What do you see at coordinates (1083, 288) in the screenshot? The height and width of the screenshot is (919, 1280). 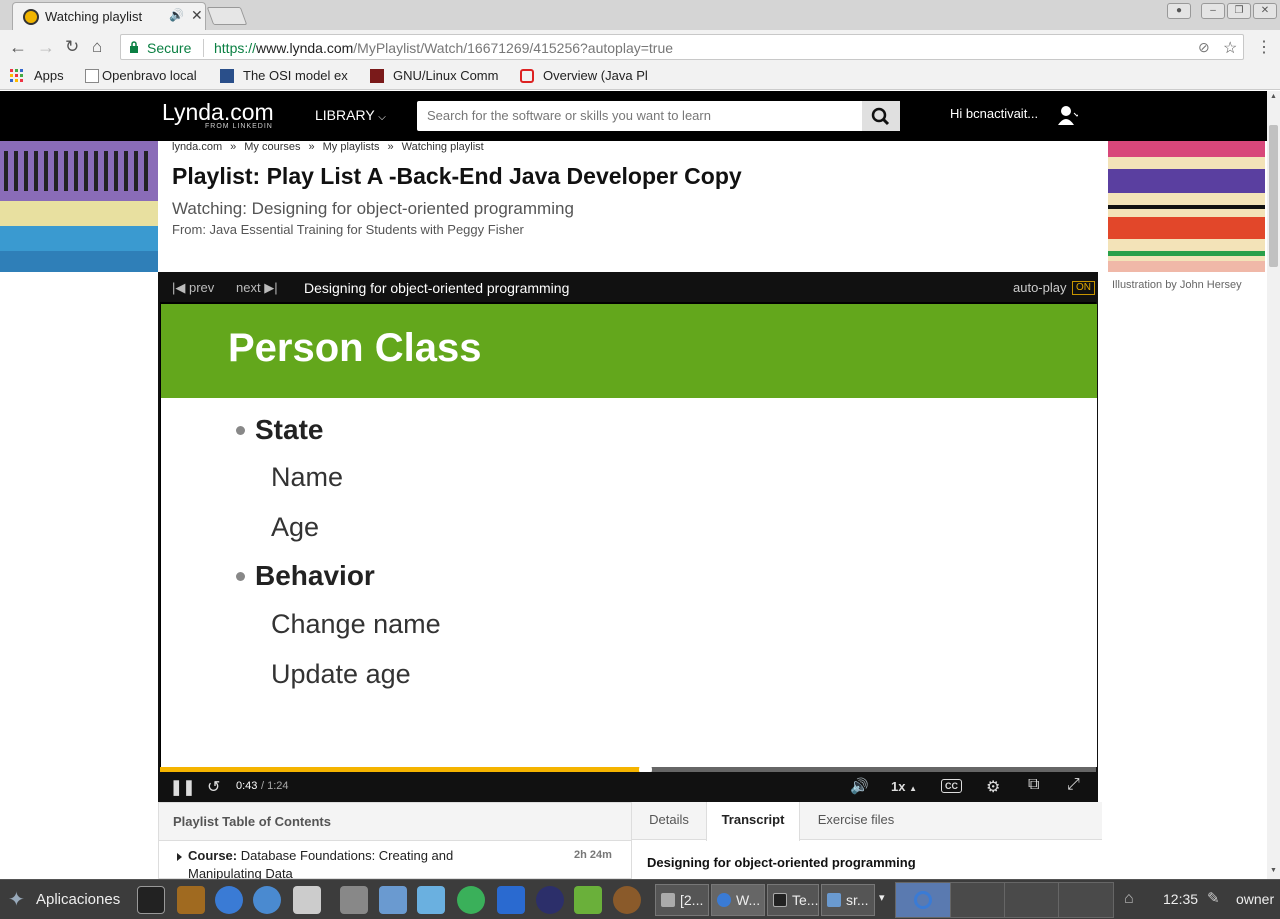 I see `autoplay-toggle: ON` at bounding box center [1083, 288].